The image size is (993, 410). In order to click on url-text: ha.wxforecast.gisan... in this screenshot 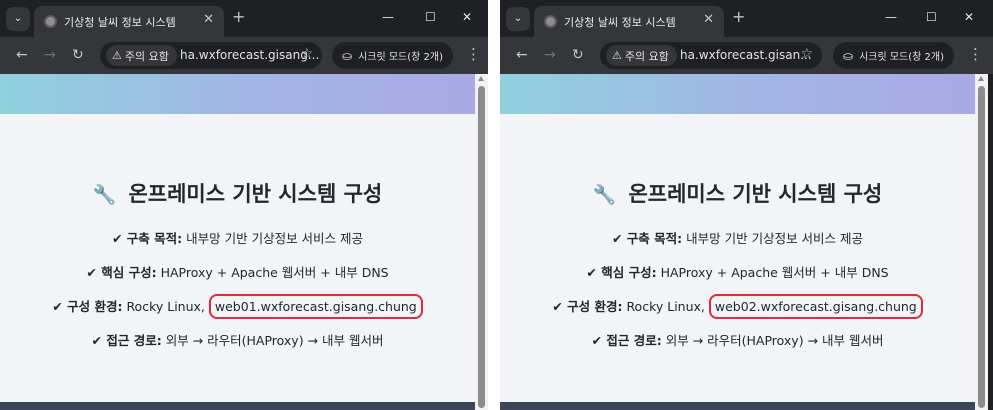, I will do `click(746, 55)`.